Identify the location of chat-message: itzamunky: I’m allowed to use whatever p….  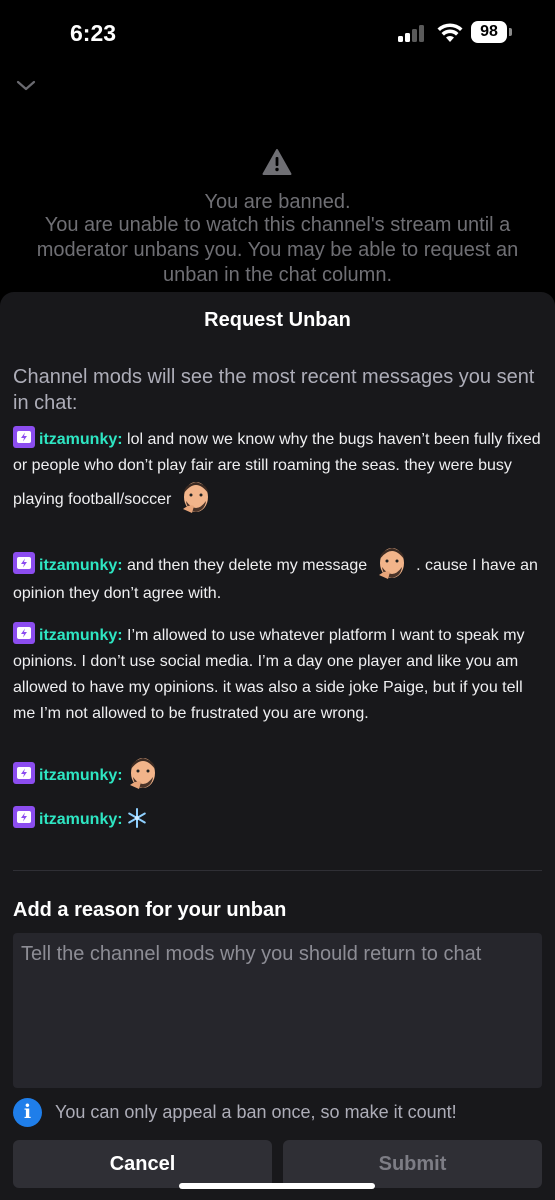
(278, 674).